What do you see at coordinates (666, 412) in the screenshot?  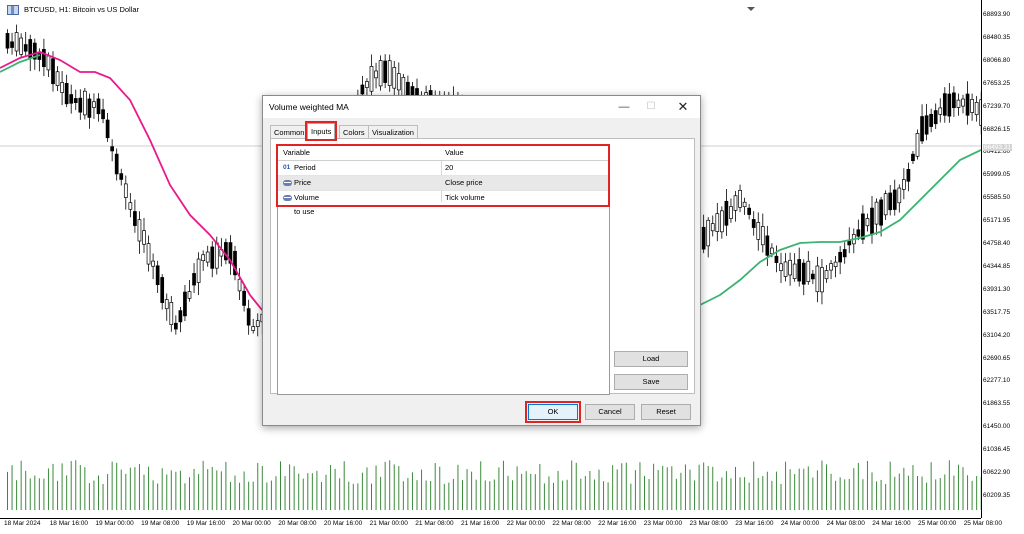 I see `reset-button: Reset` at bounding box center [666, 412].